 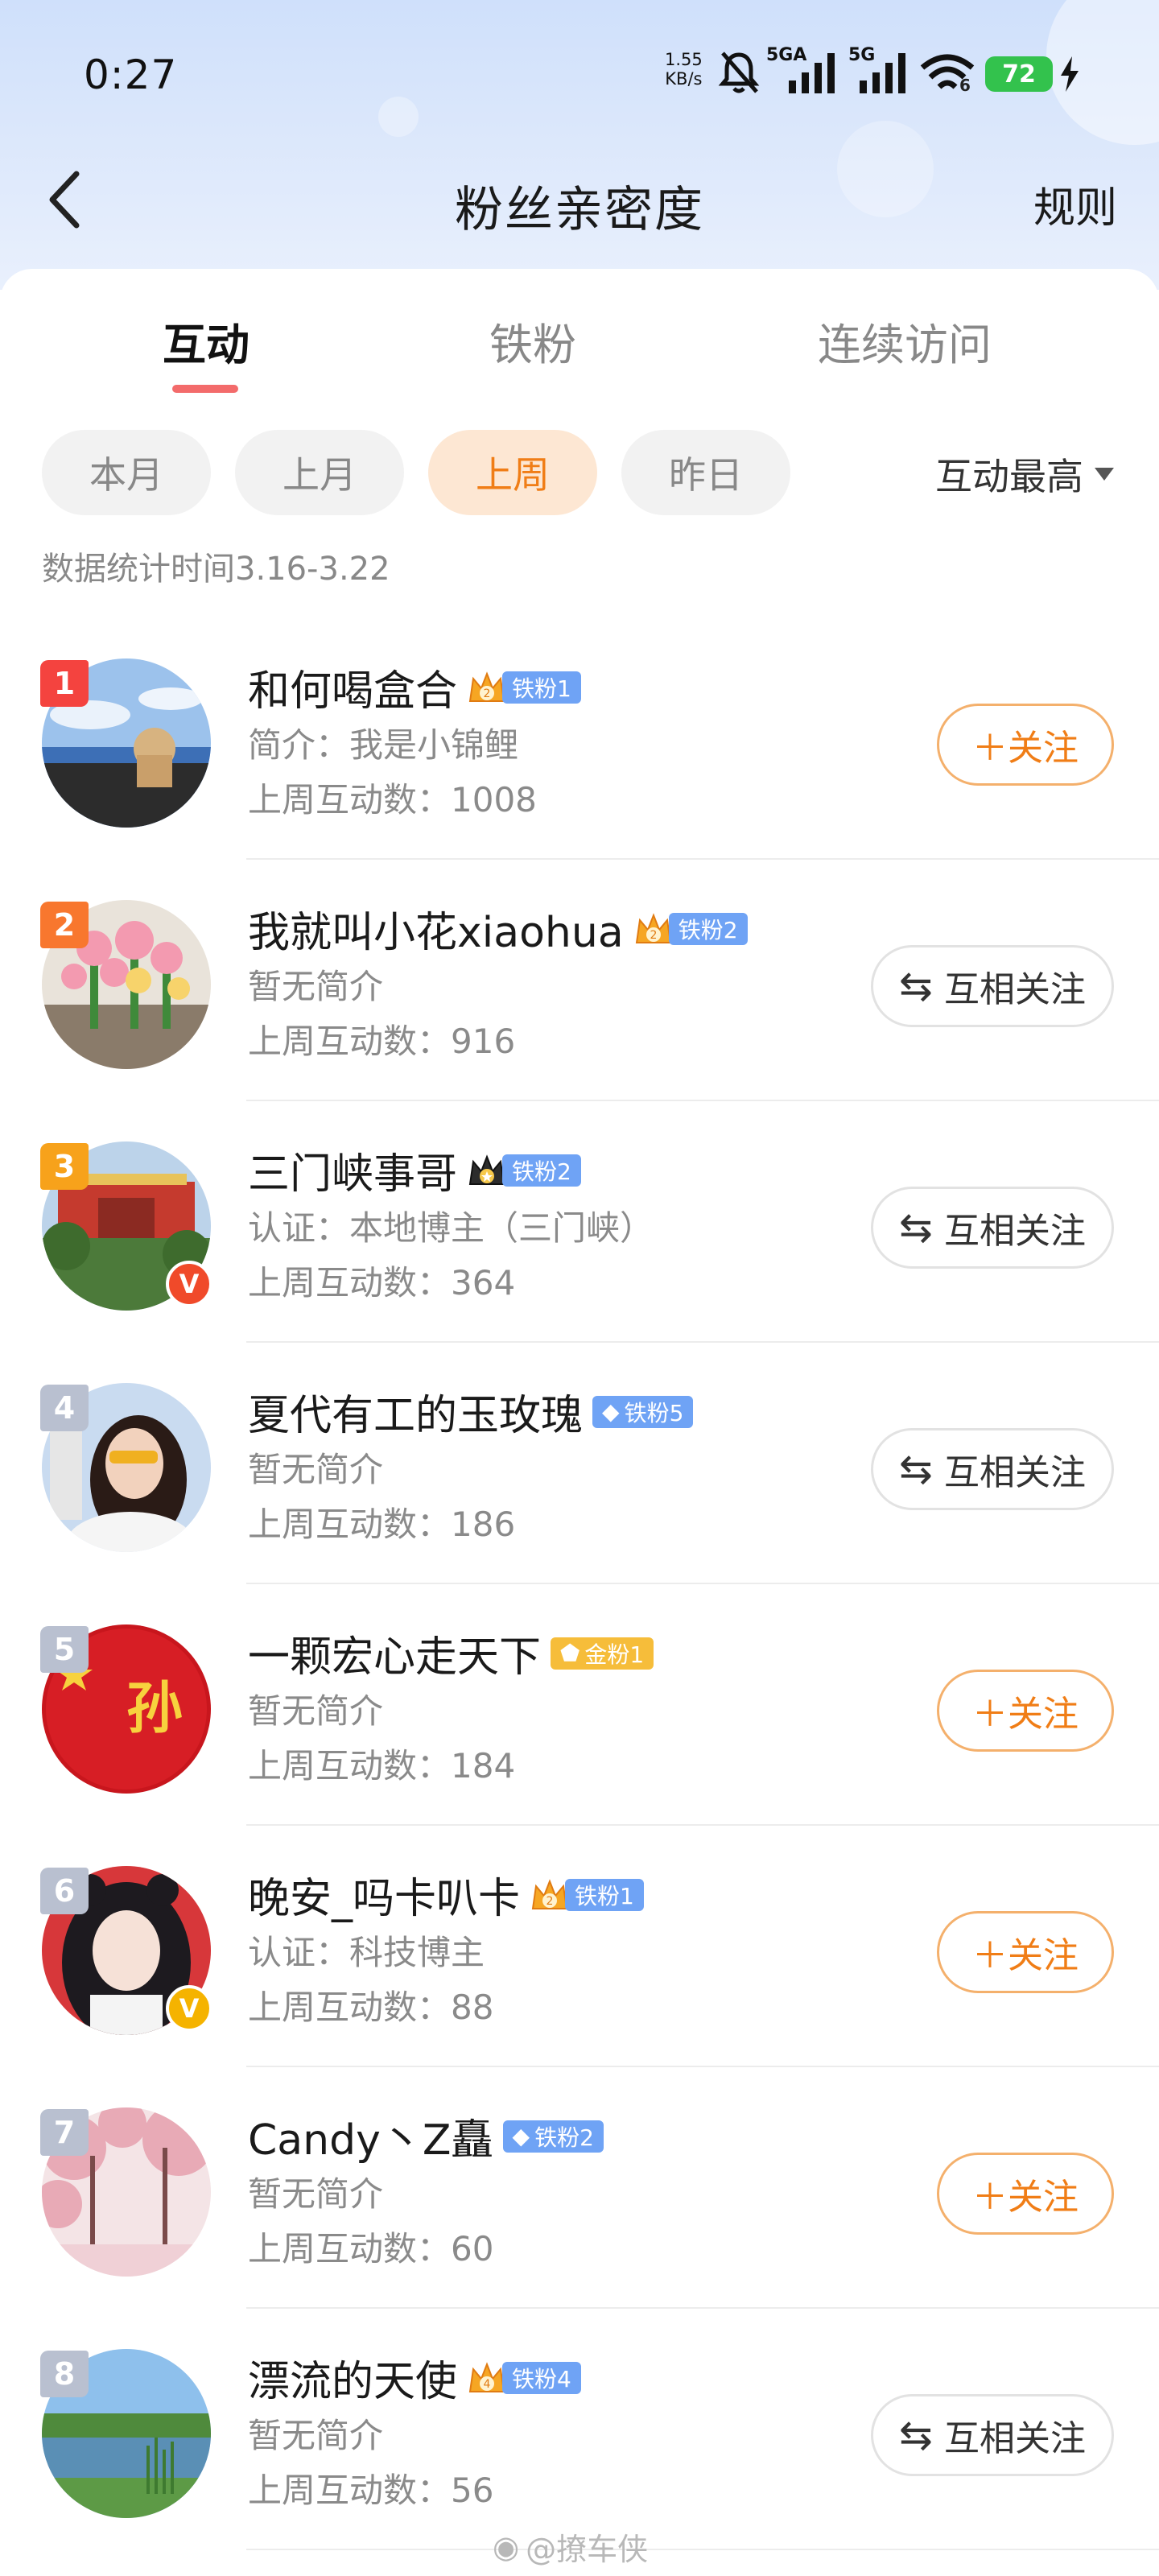 I want to click on network-speed-value: 1.55, so click(x=684, y=59).